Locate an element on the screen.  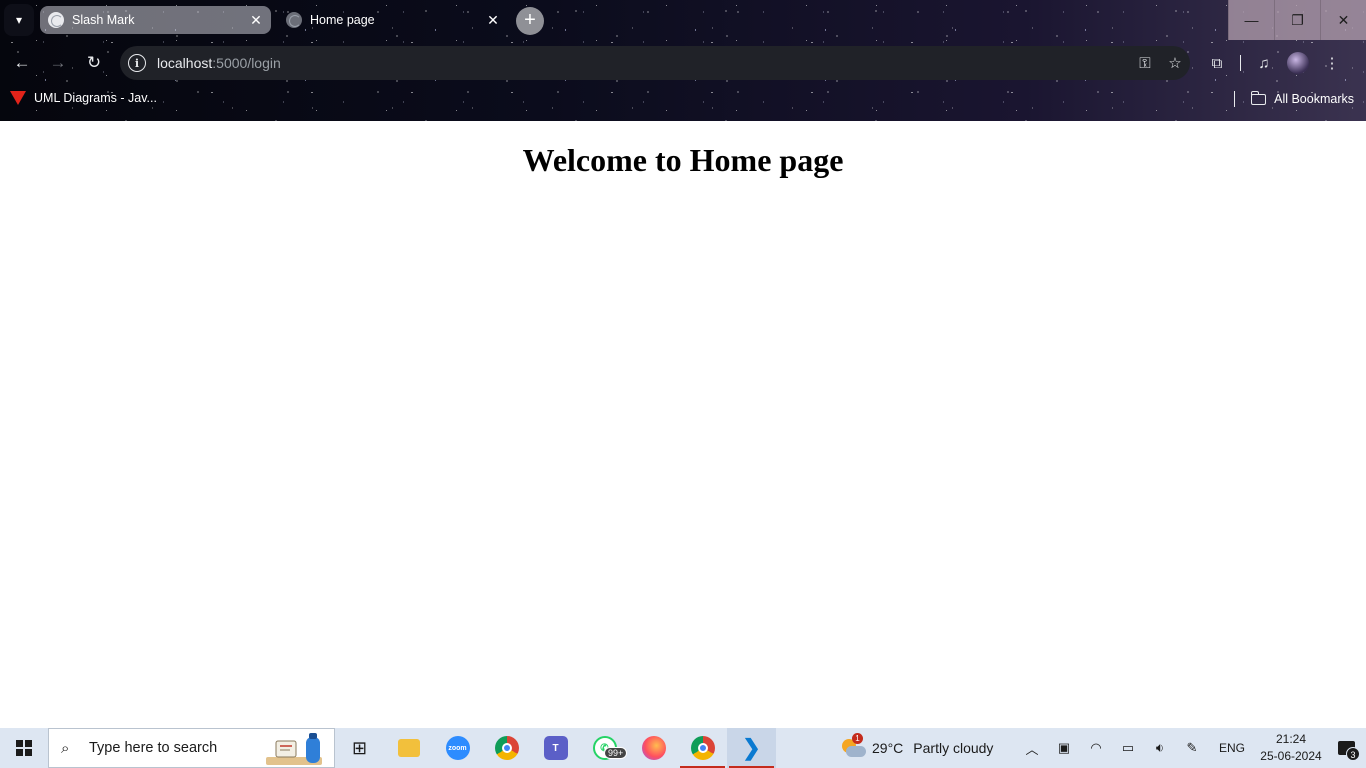
avatar is located at coordinates (1298, 63).